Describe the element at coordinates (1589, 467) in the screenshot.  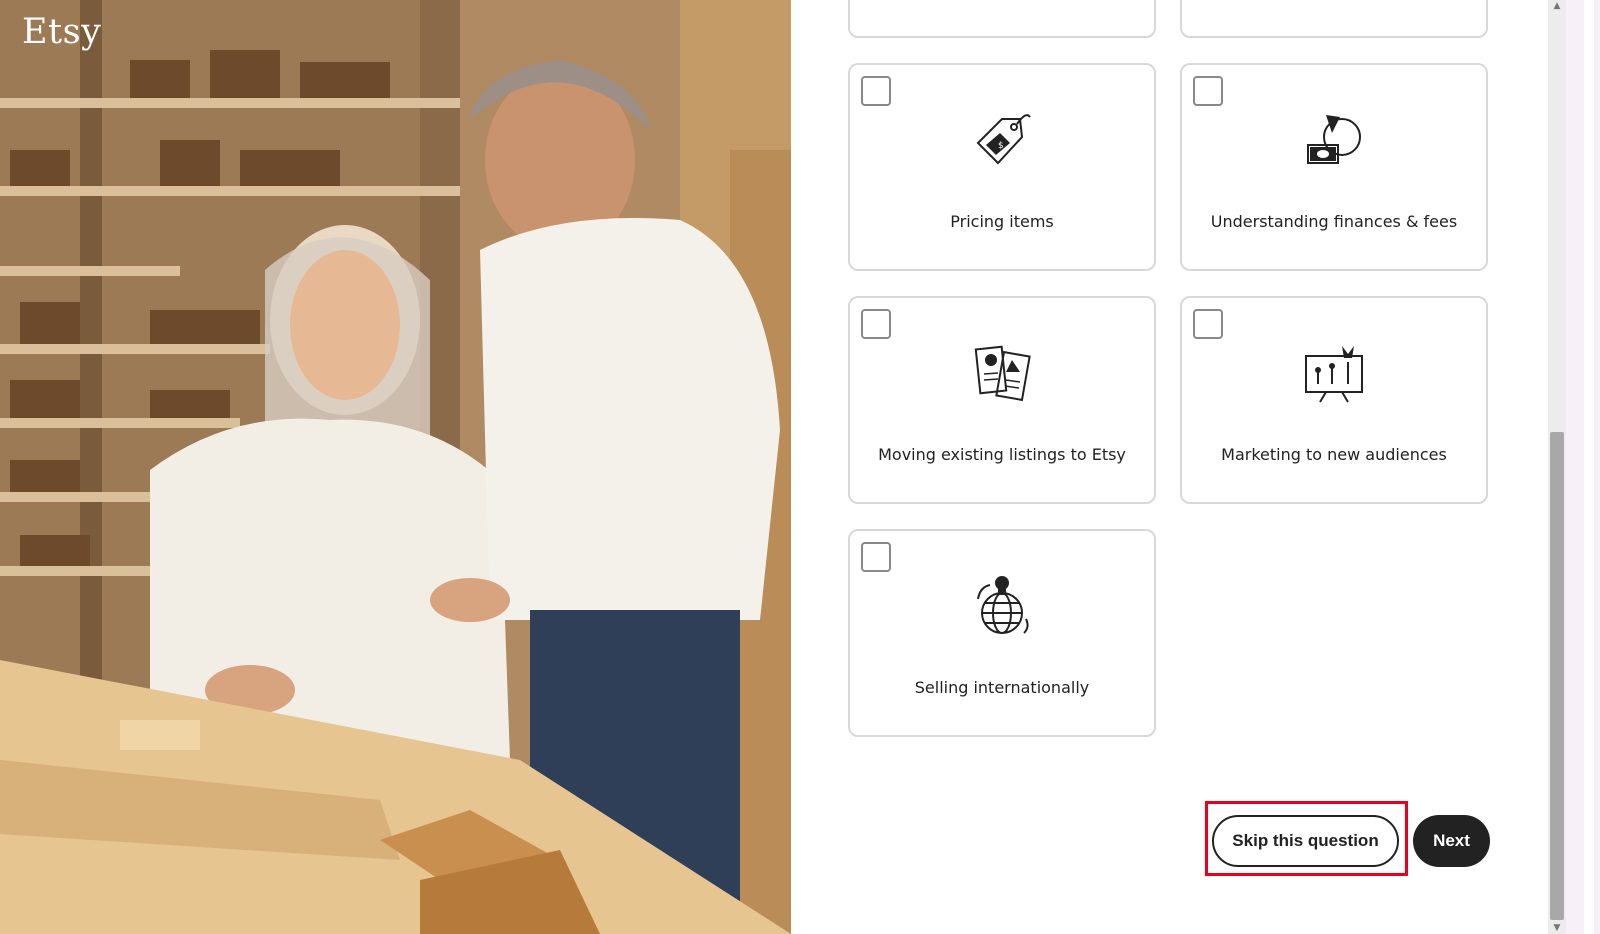
I see `scrollbar-gutter` at that location.